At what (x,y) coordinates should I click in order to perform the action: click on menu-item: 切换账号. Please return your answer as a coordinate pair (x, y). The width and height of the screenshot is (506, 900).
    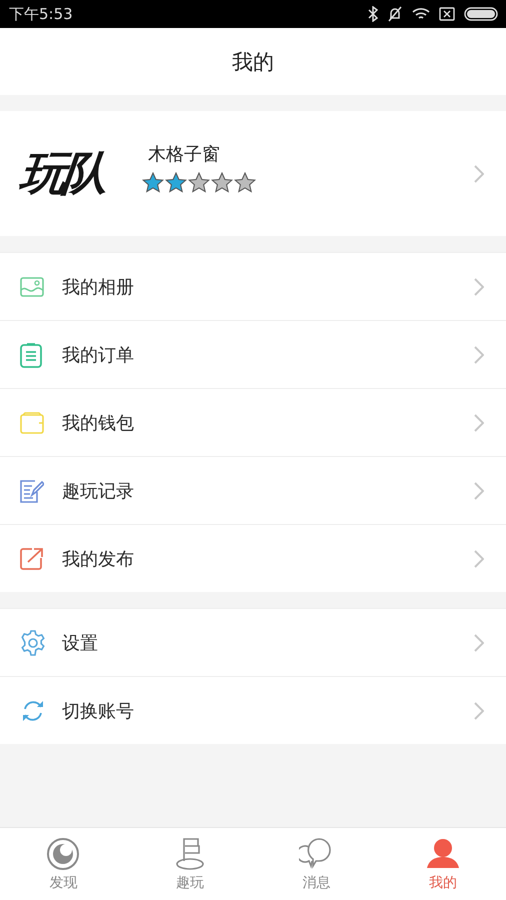
    Looking at the image, I should click on (253, 710).